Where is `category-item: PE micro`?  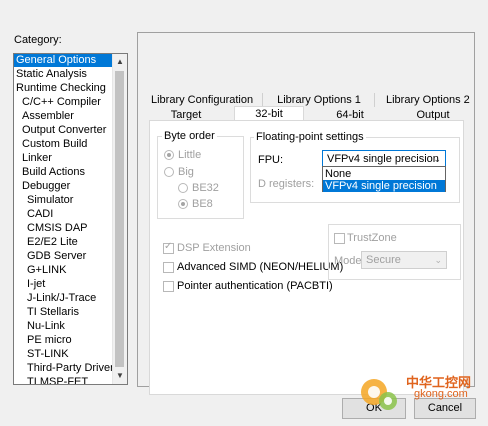 category-item: PE micro is located at coordinates (49, 340).